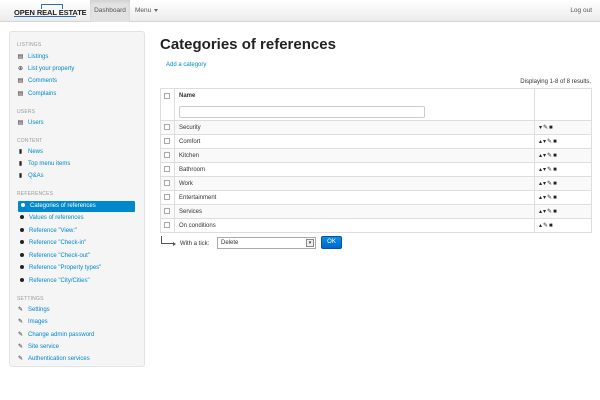  I want to click on sidebar-item-label: Listings, so click(38, 57).